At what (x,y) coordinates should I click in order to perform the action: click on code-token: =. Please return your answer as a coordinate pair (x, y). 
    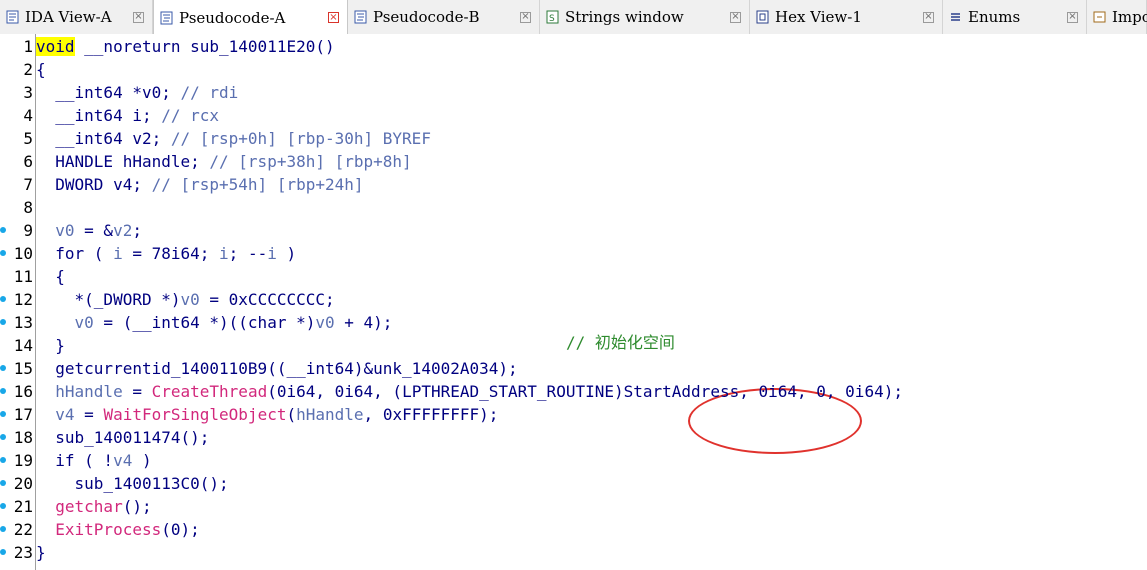
    Looking at the image, I should click on (89, 414).